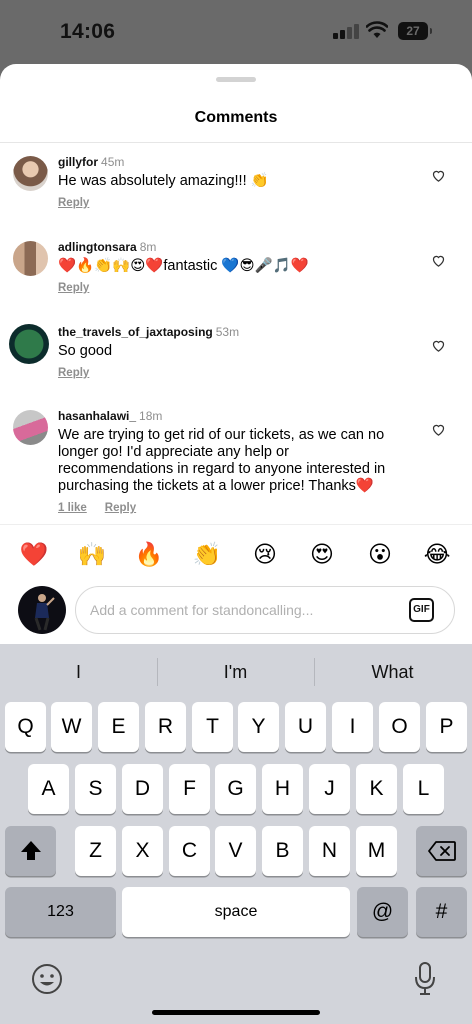  I want to click on numbers-key: 123, so click(60, 912).